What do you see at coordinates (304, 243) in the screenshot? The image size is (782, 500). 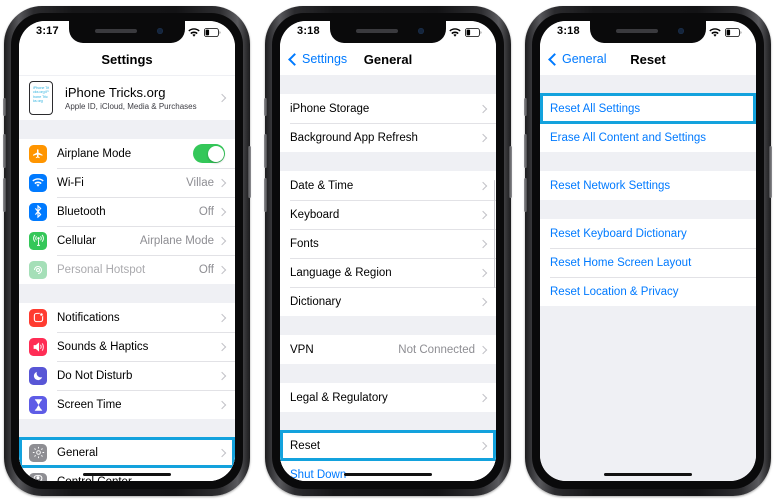 I see `row-label: Fonts` at bounding box center [304, 243].